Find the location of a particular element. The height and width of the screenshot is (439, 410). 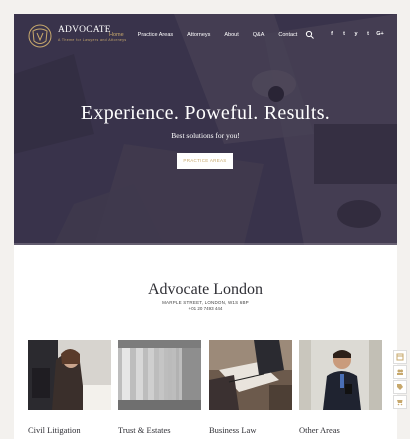

layout-icon is located at coordinates (400, 357).